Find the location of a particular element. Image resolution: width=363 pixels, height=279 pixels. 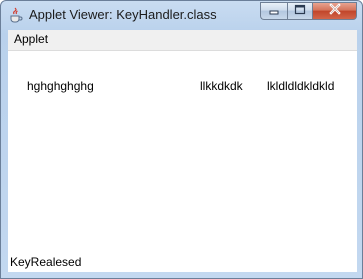

close-button is located at coordinates (335, 11).